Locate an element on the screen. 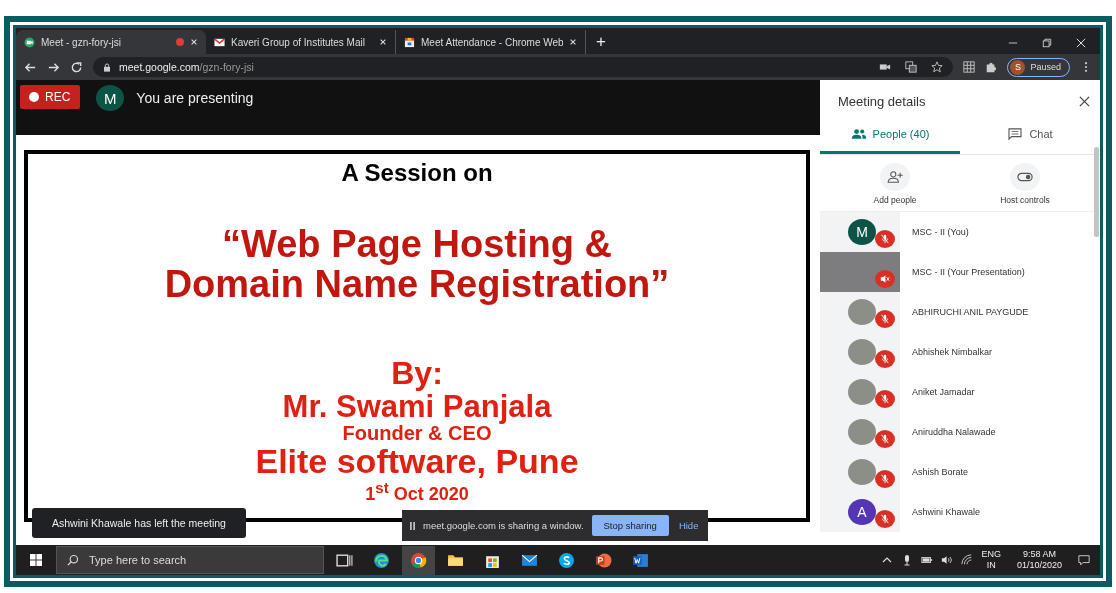 The width and height of the screenshot is (1116, 593). presenter-avatar: M is located at coordinates (110, 98).